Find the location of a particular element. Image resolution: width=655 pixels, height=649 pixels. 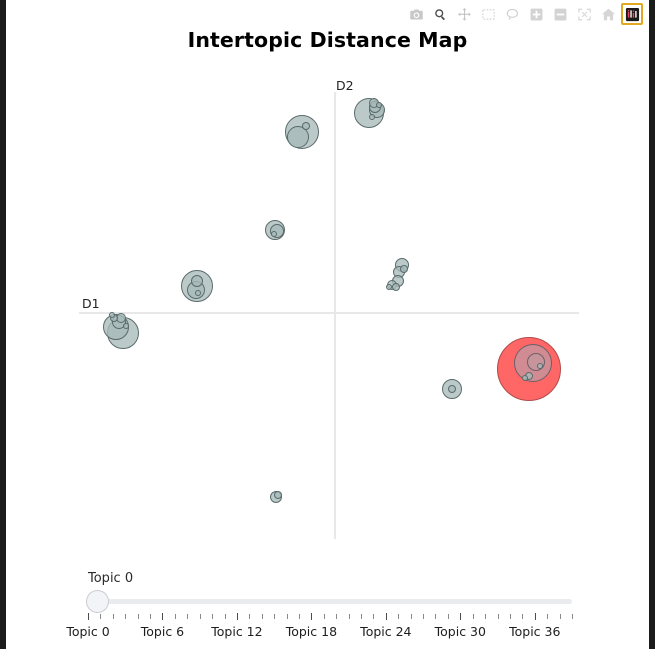

zoom-in-icon is located at coordinates (536, 14).